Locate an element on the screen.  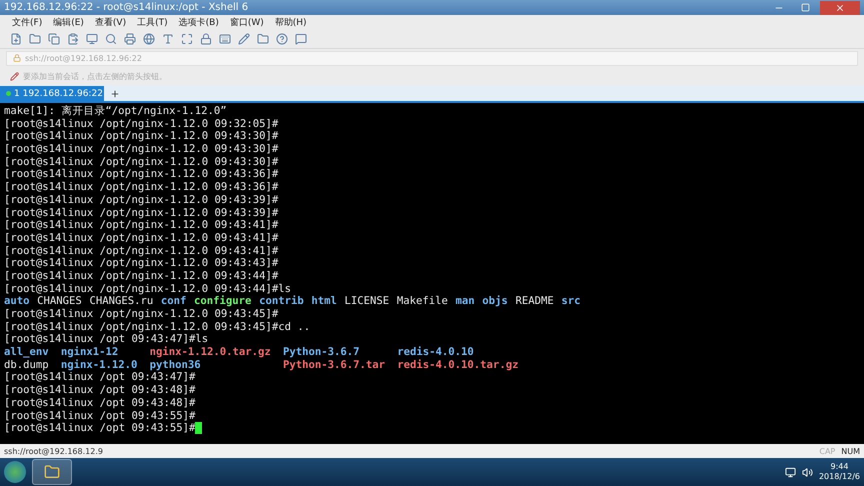
close-button is located at coordinates (840, 7).